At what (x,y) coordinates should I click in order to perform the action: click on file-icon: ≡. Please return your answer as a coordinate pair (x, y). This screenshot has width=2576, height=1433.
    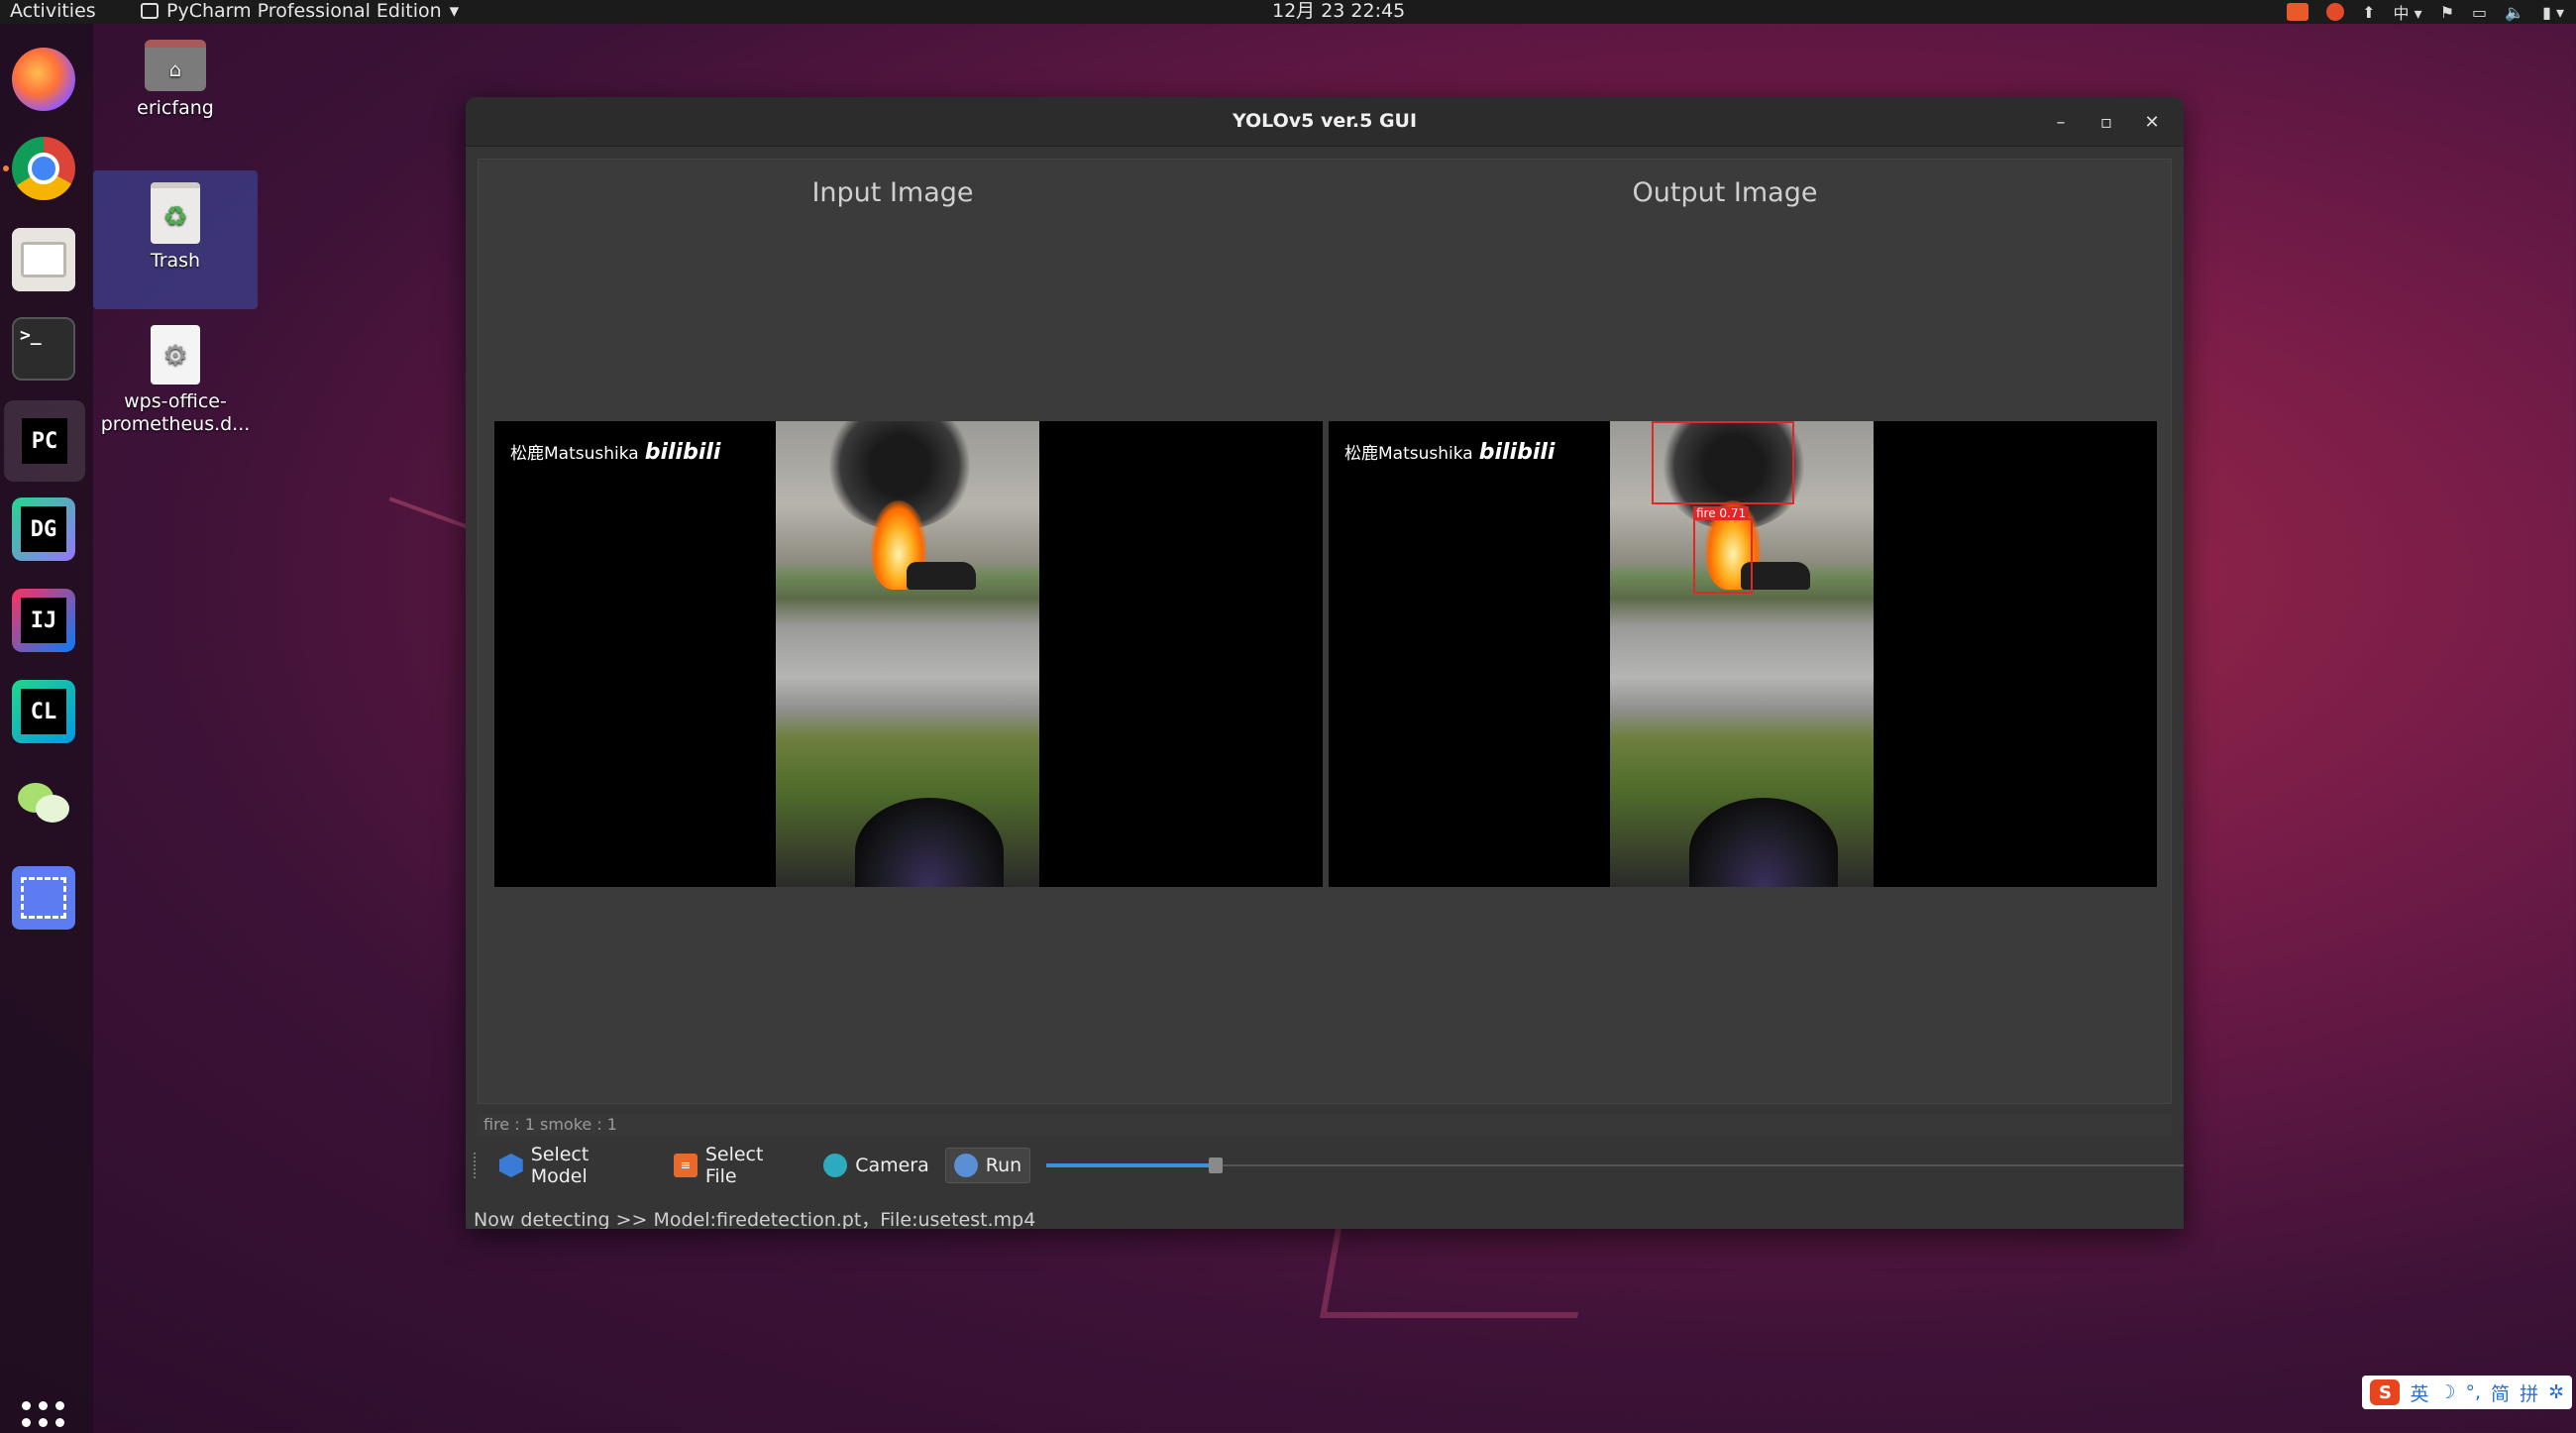
    Looking at the image, I should click on (686, 1165).